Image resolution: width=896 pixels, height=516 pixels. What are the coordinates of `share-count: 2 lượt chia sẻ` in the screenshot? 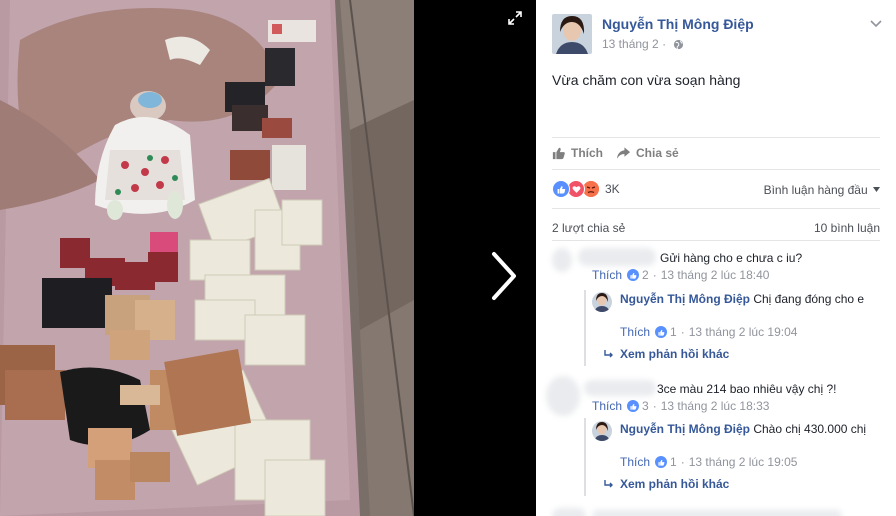 It's located at (588, 228).